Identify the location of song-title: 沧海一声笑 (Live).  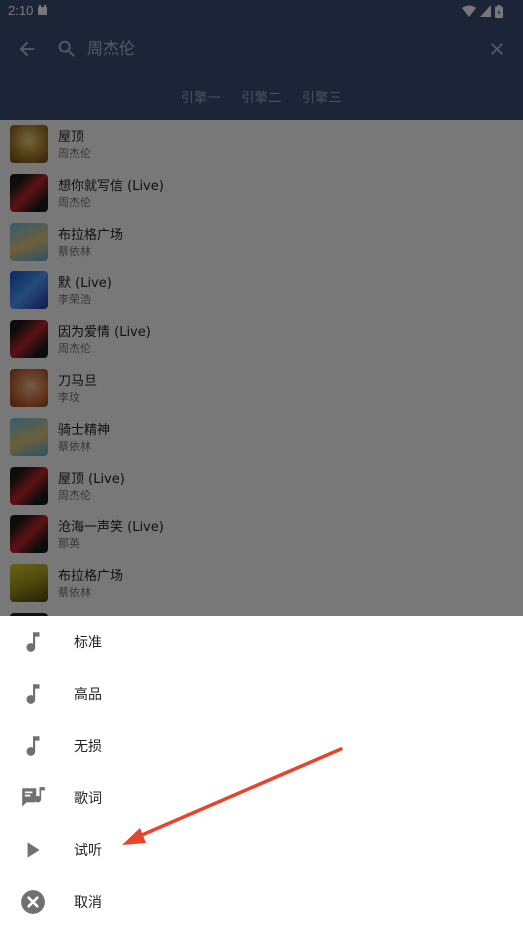
(111, 528).